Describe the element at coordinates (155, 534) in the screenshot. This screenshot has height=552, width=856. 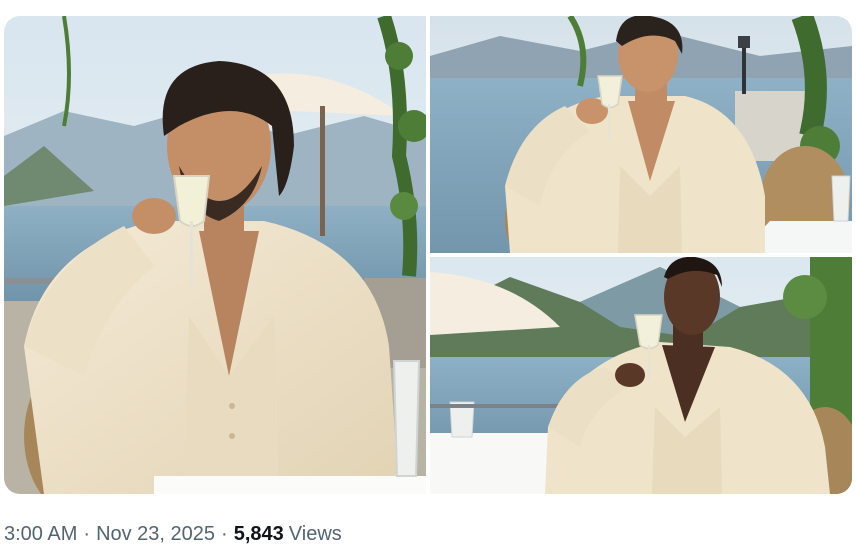
I see `post-timestamp-date: Nov 23, 2025` at that location.